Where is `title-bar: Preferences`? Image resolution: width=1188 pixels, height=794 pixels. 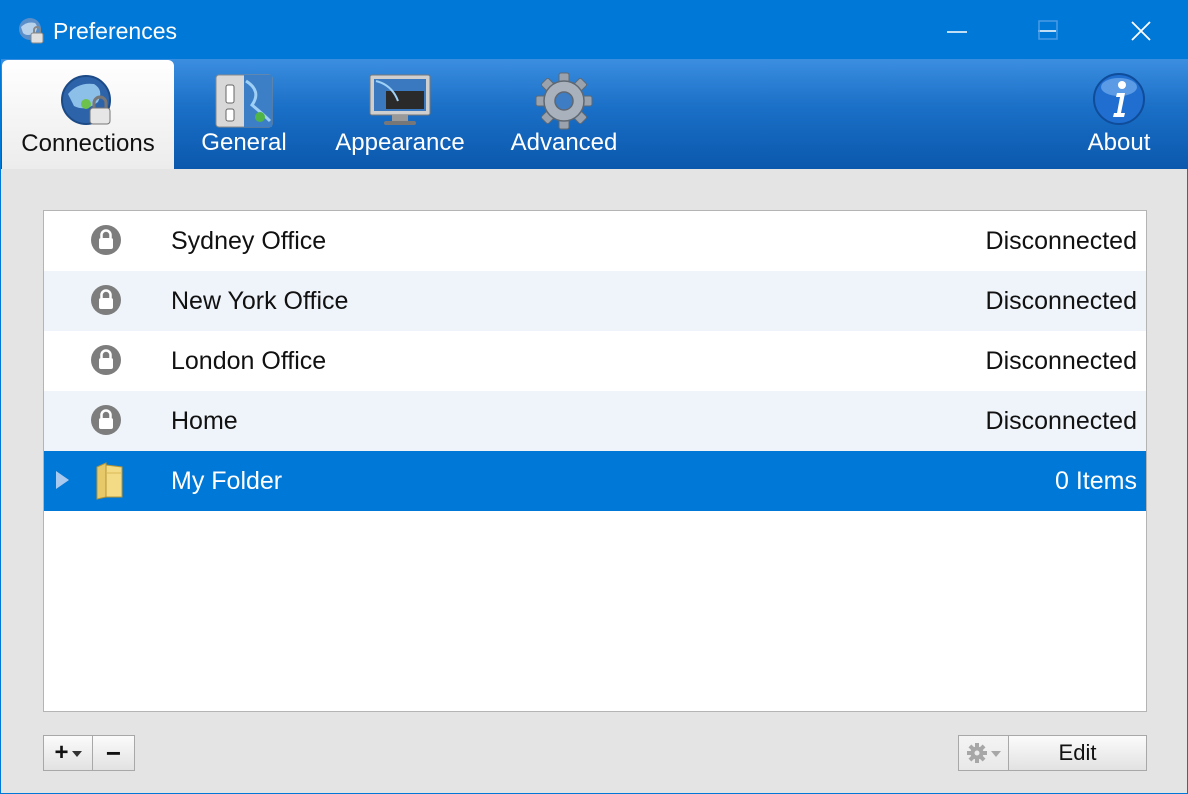 title-bar: Preferences is located at coordinates (594, 30).